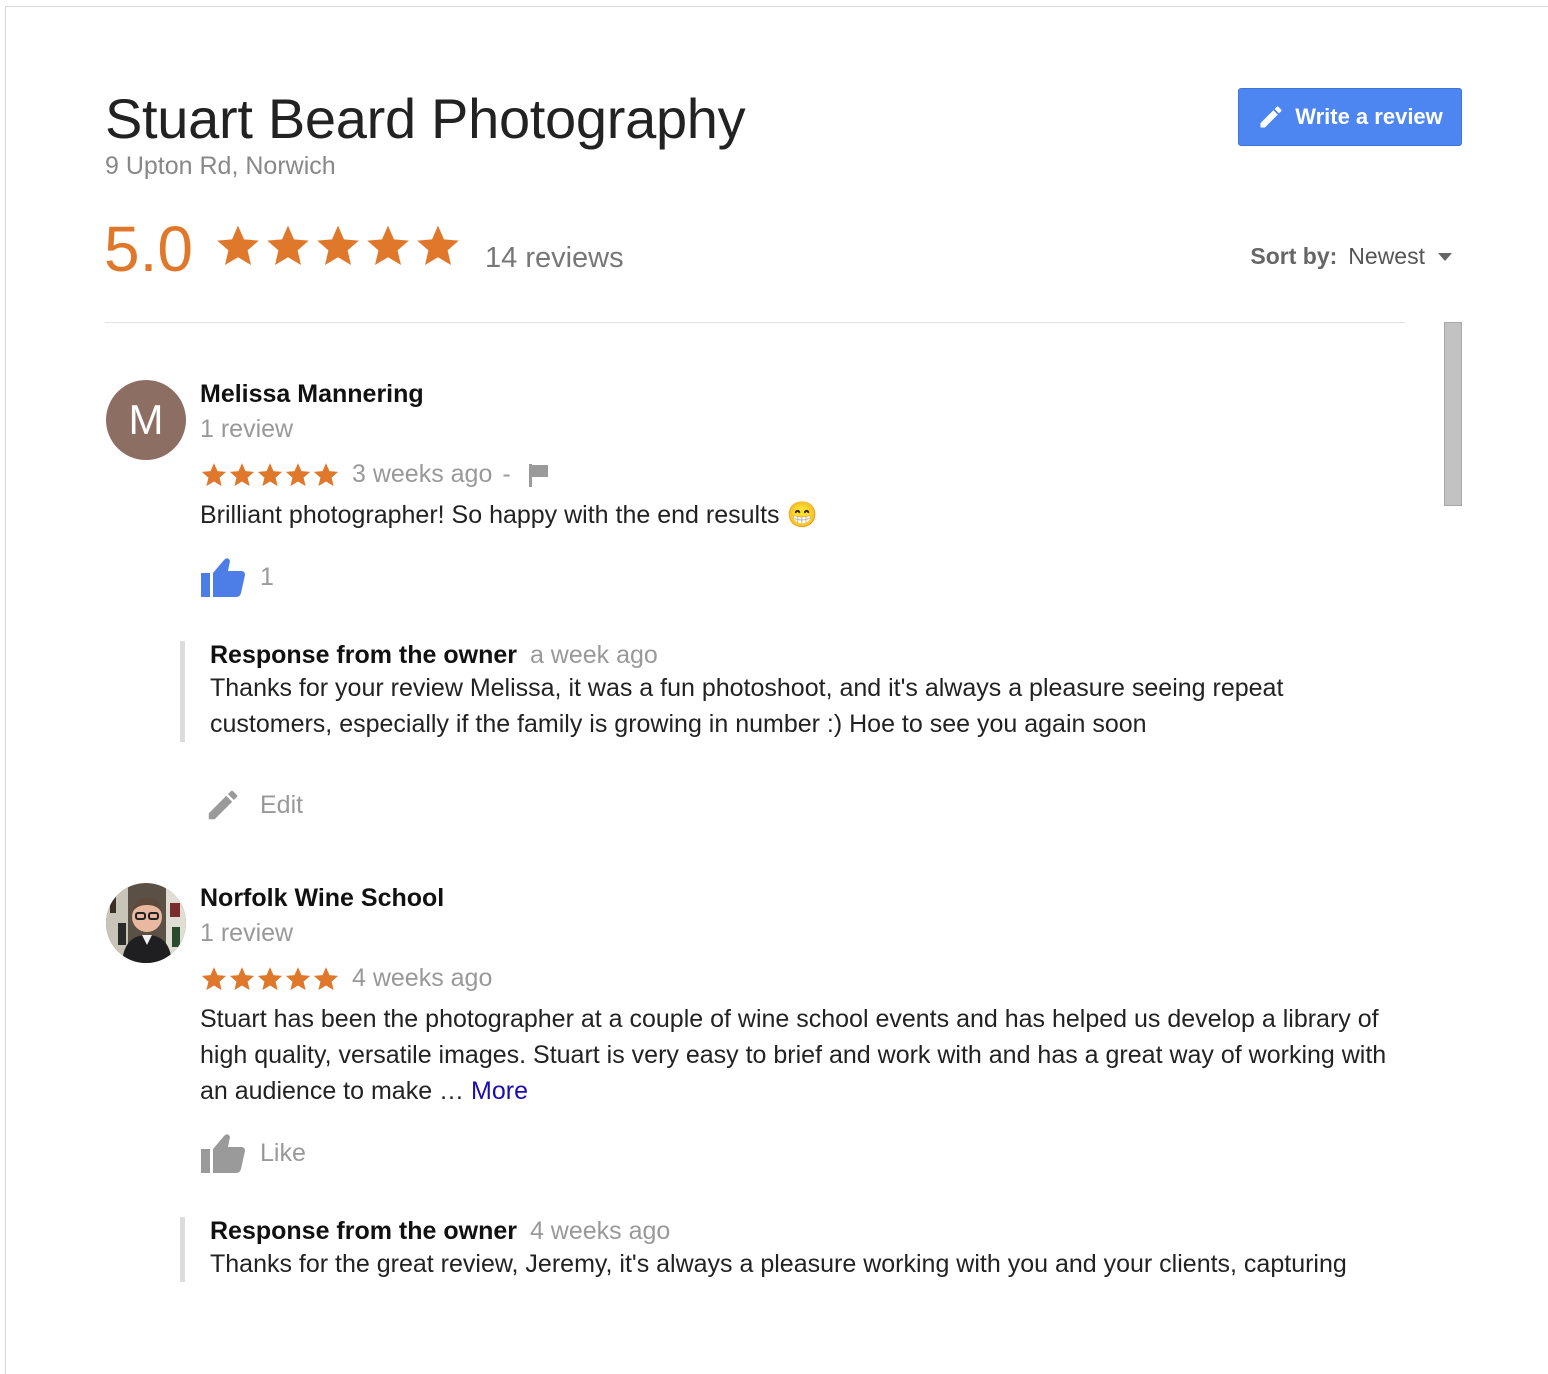  What do you see at coordinates (283, 1152) in the screenshot?
I see `like-label: Like` at bounding box center [283, 1152].